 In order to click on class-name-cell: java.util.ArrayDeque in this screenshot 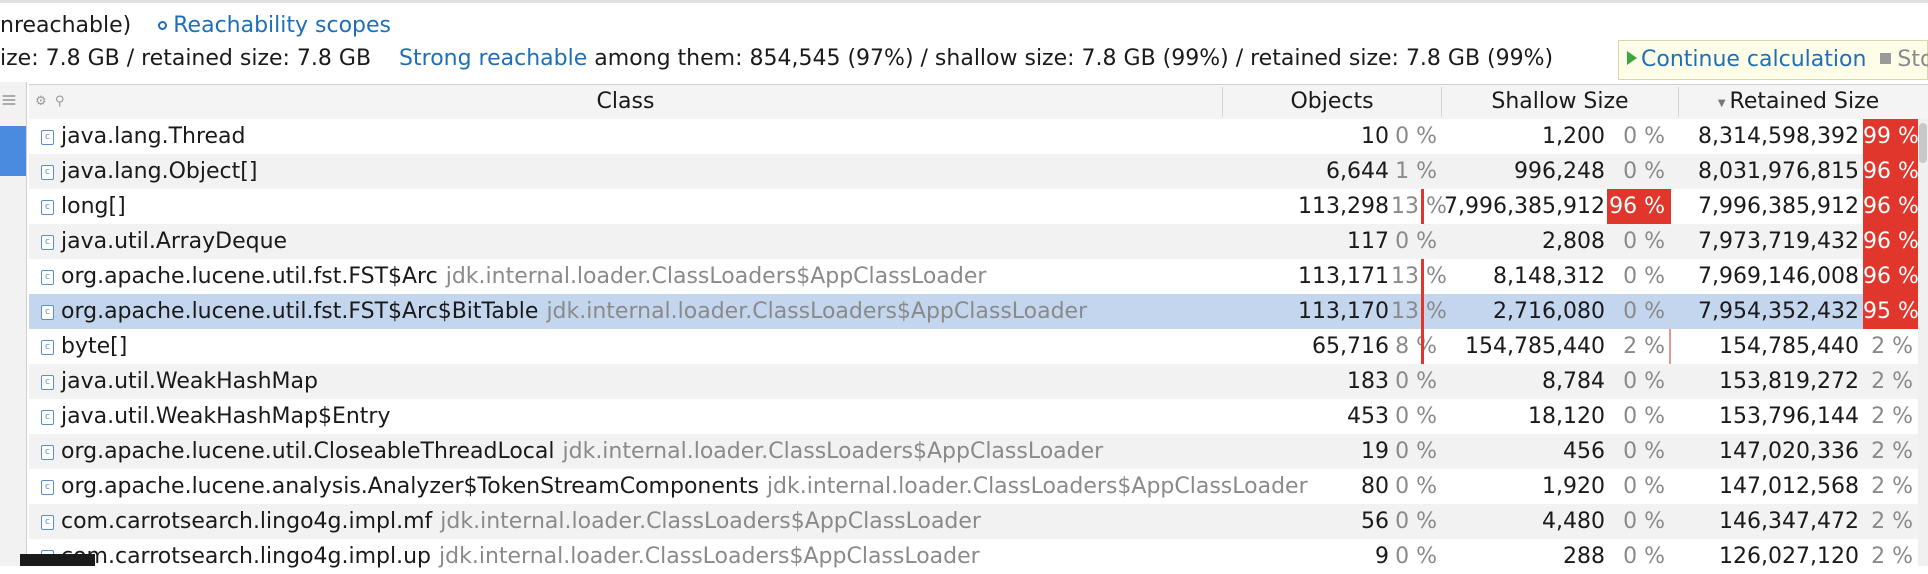, I will do `click(174, 241)`.